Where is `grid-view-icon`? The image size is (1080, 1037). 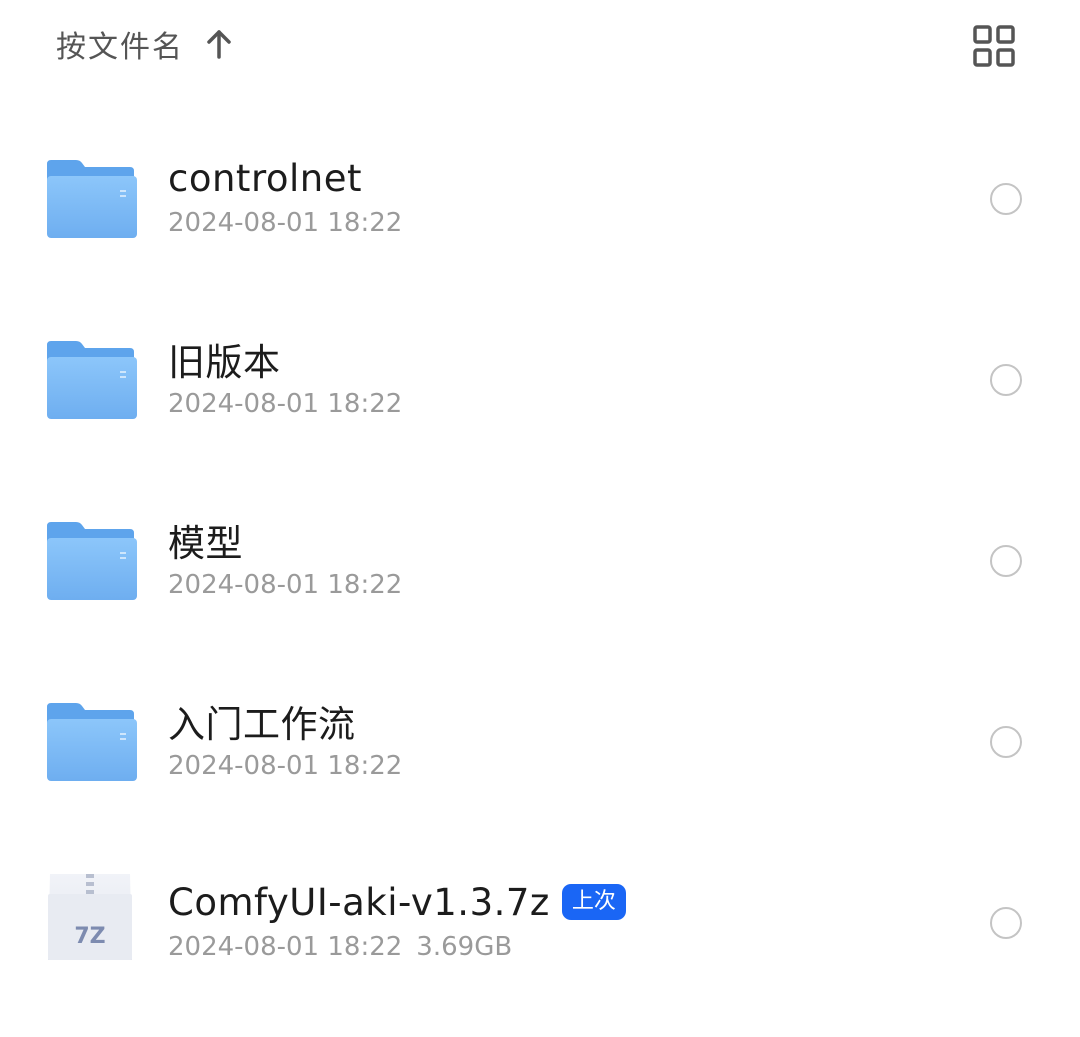
grid-view-icon is located at coordinates (994, 46).